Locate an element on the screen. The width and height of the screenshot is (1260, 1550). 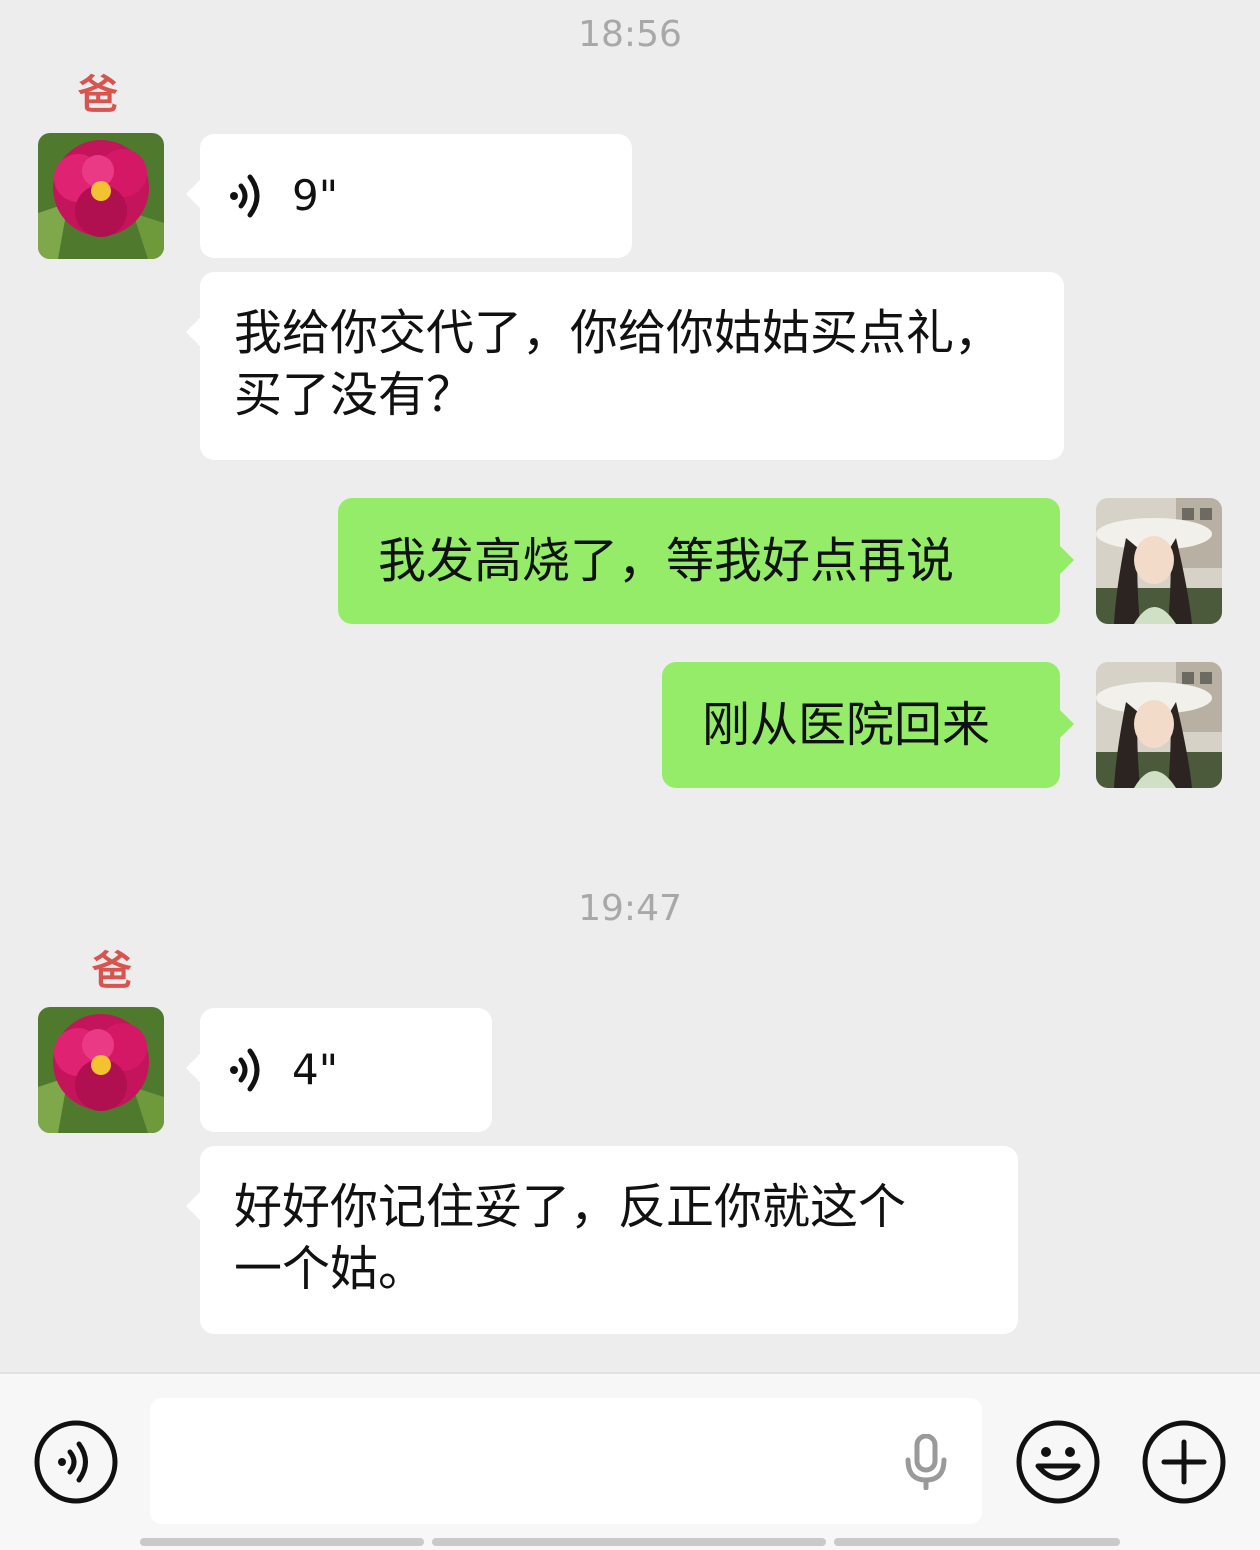
voice-message-bubble: 9" is located at coordinates (409, 196).